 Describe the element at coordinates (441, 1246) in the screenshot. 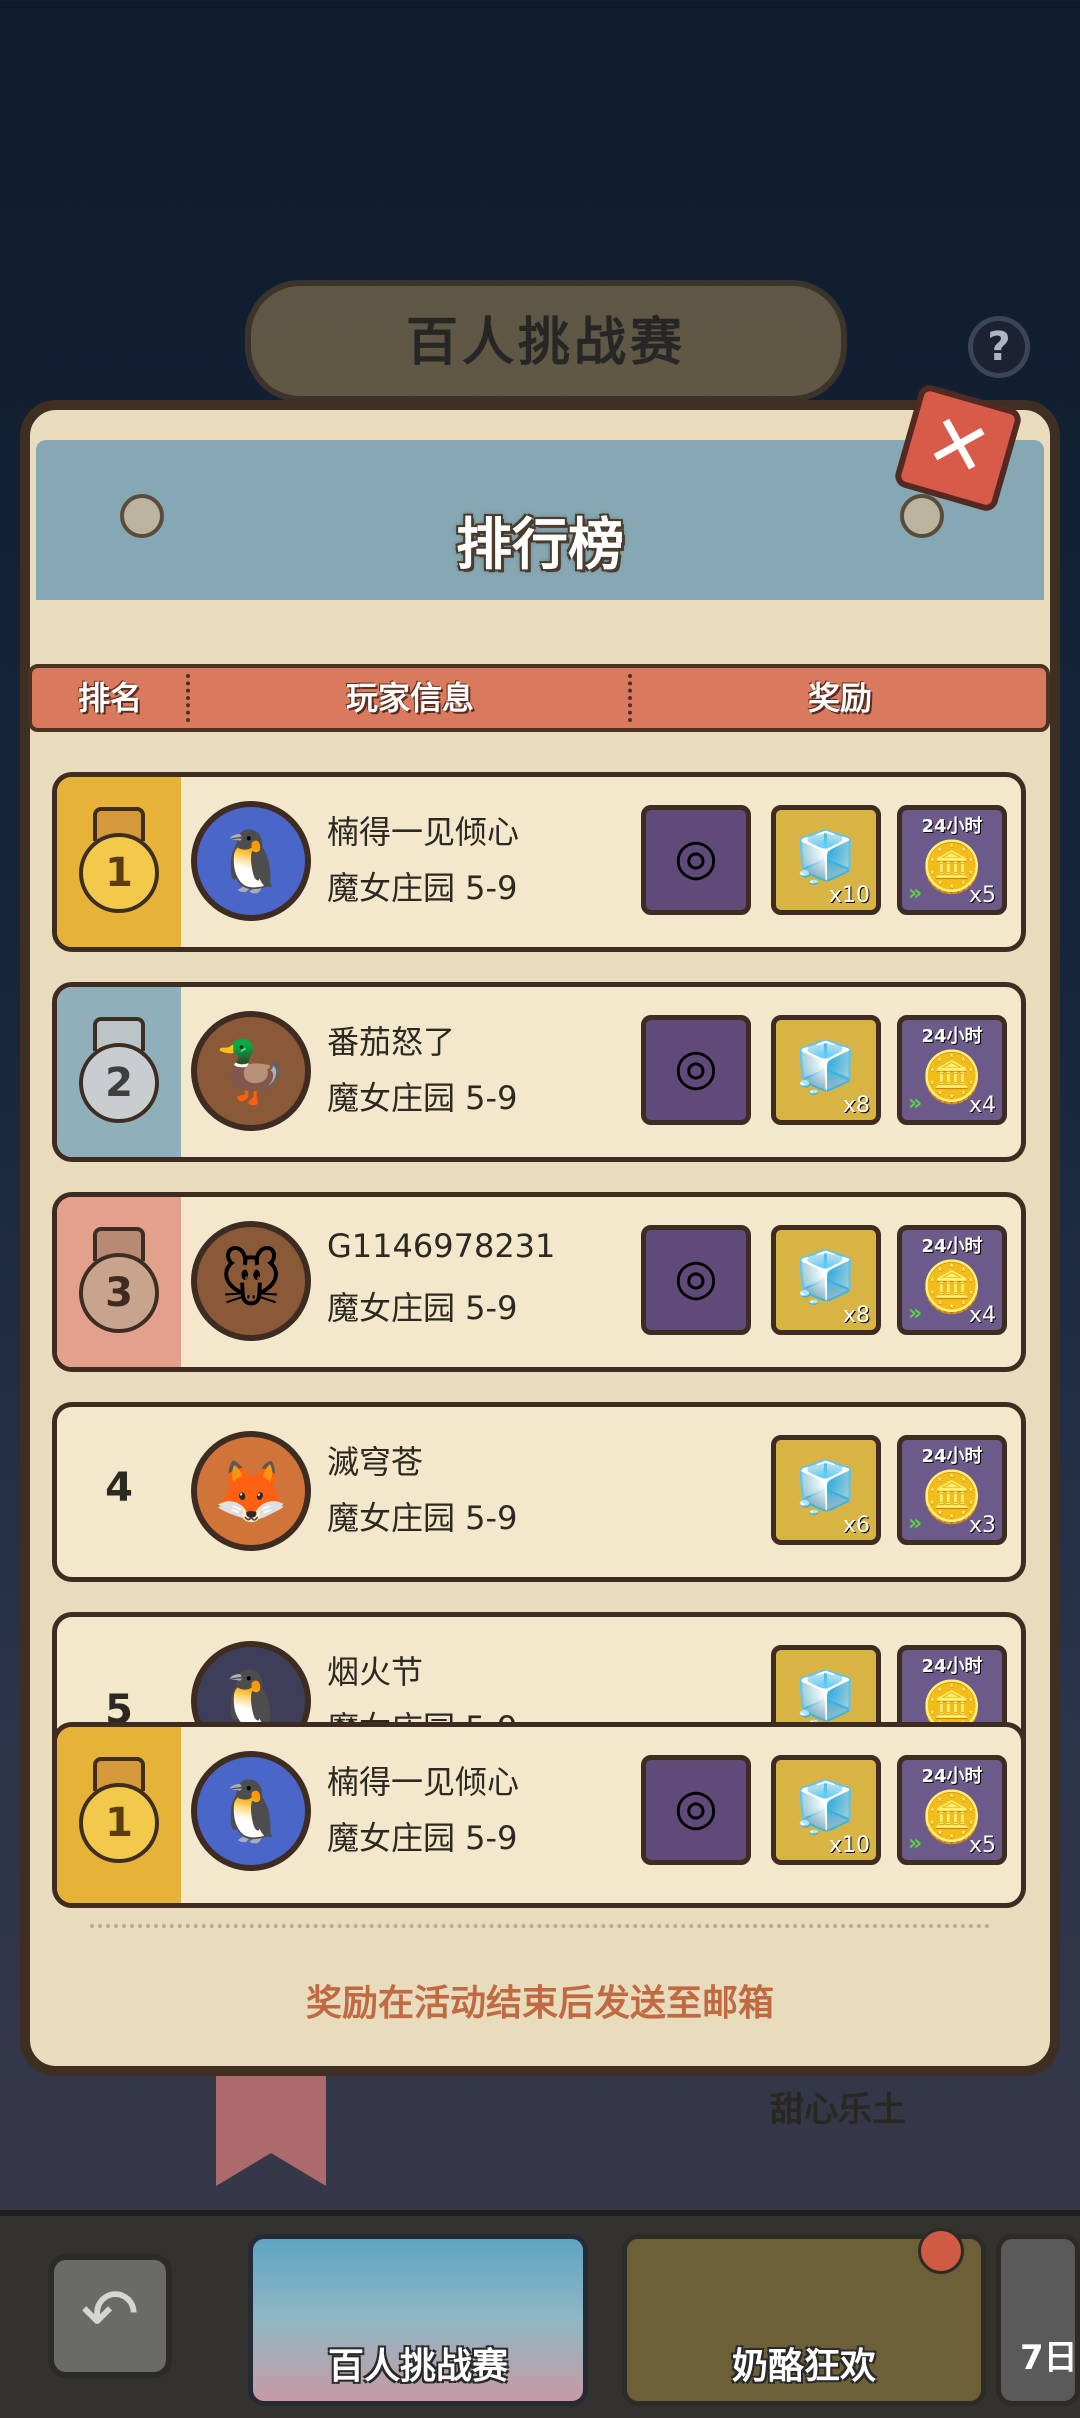

I see `player-name: G1146978231` at that location.